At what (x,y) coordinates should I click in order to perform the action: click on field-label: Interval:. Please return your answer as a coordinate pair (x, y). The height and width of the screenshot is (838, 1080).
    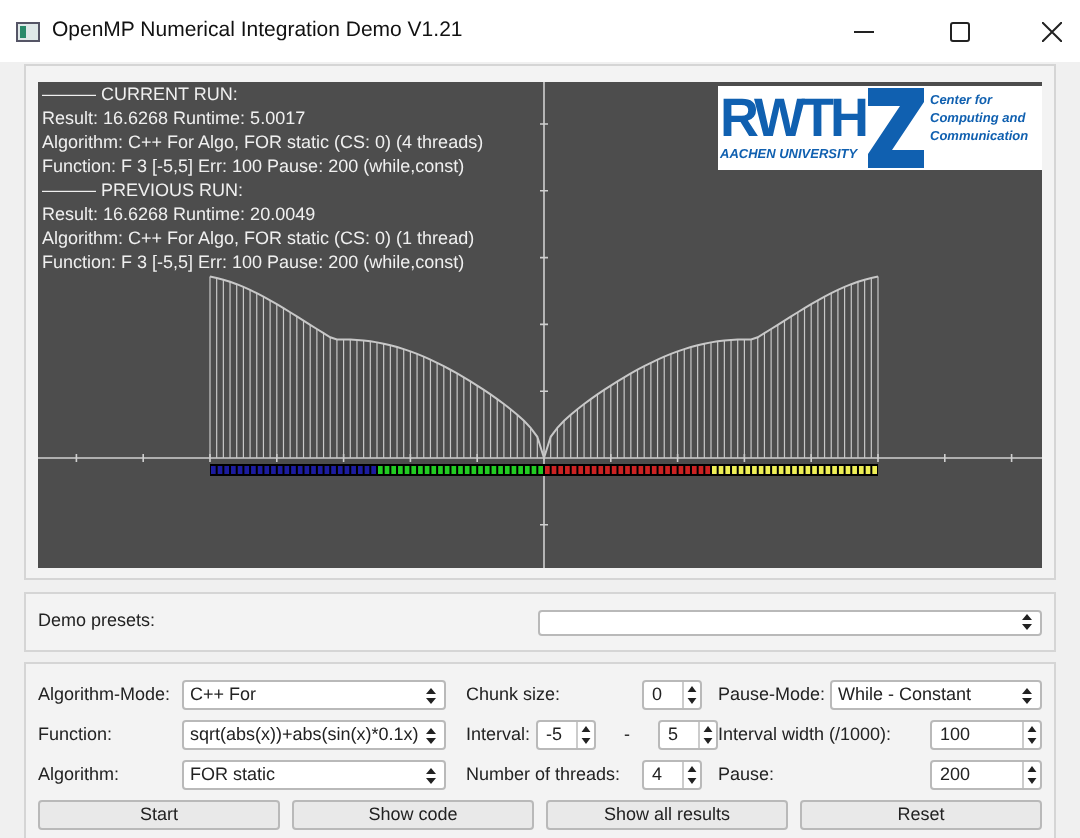
    Looking at the image, I should click on (498, 734).